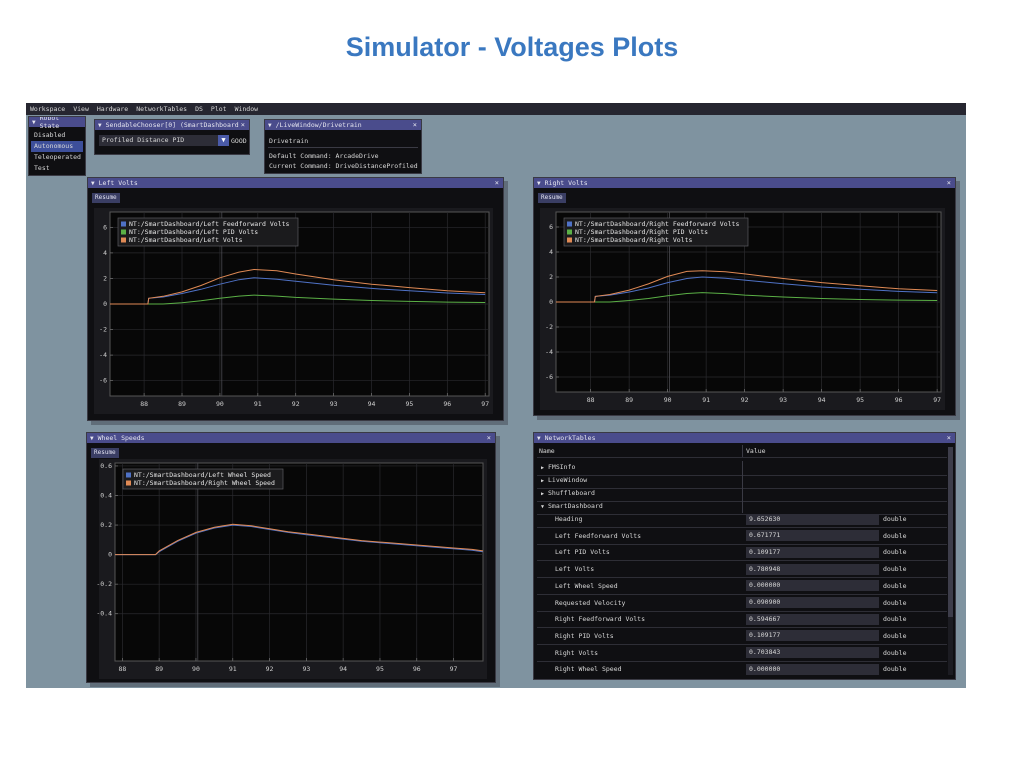 The width and height of the screenshot is (1024, 768). I want to click on scrollbar-thumb, so click(950, 532).